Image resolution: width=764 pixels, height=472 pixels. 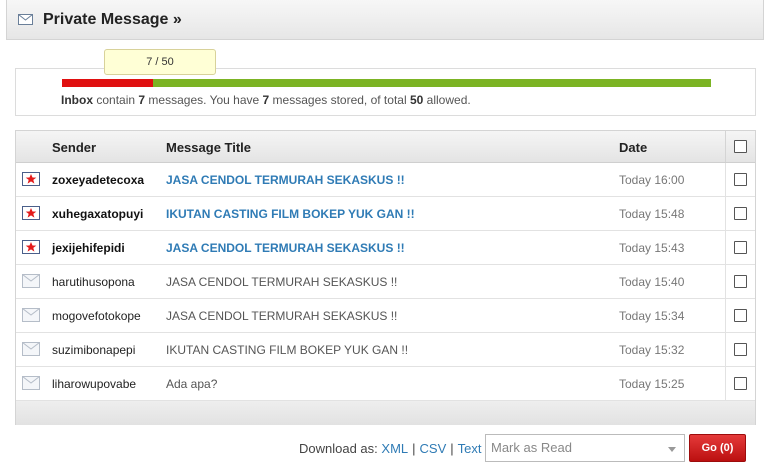 I want to click on message-sender: xuhegaxatopuyi, so click(x=97, y=214).